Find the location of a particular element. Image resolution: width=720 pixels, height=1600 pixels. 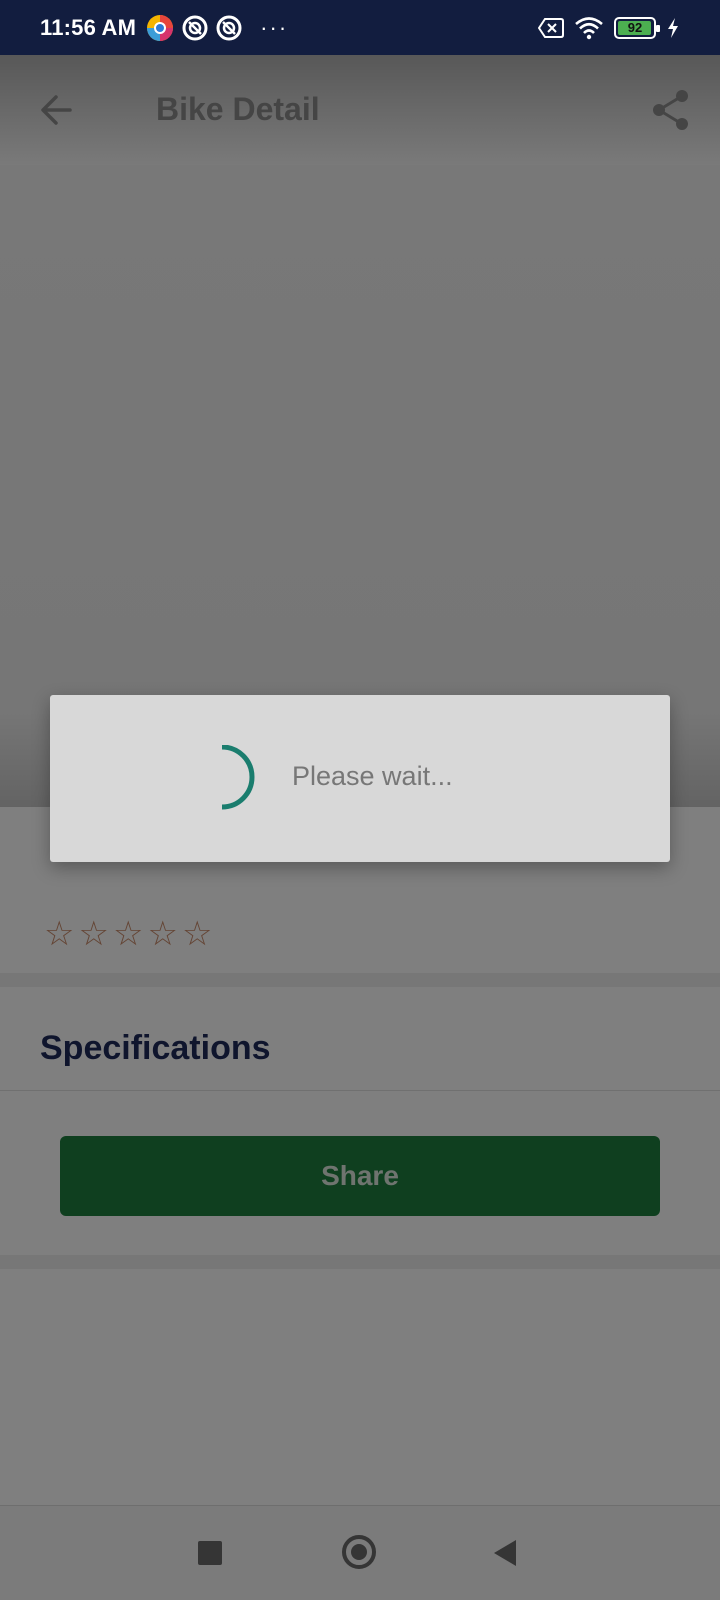

battery-nub is located at coordinates (658, 28).